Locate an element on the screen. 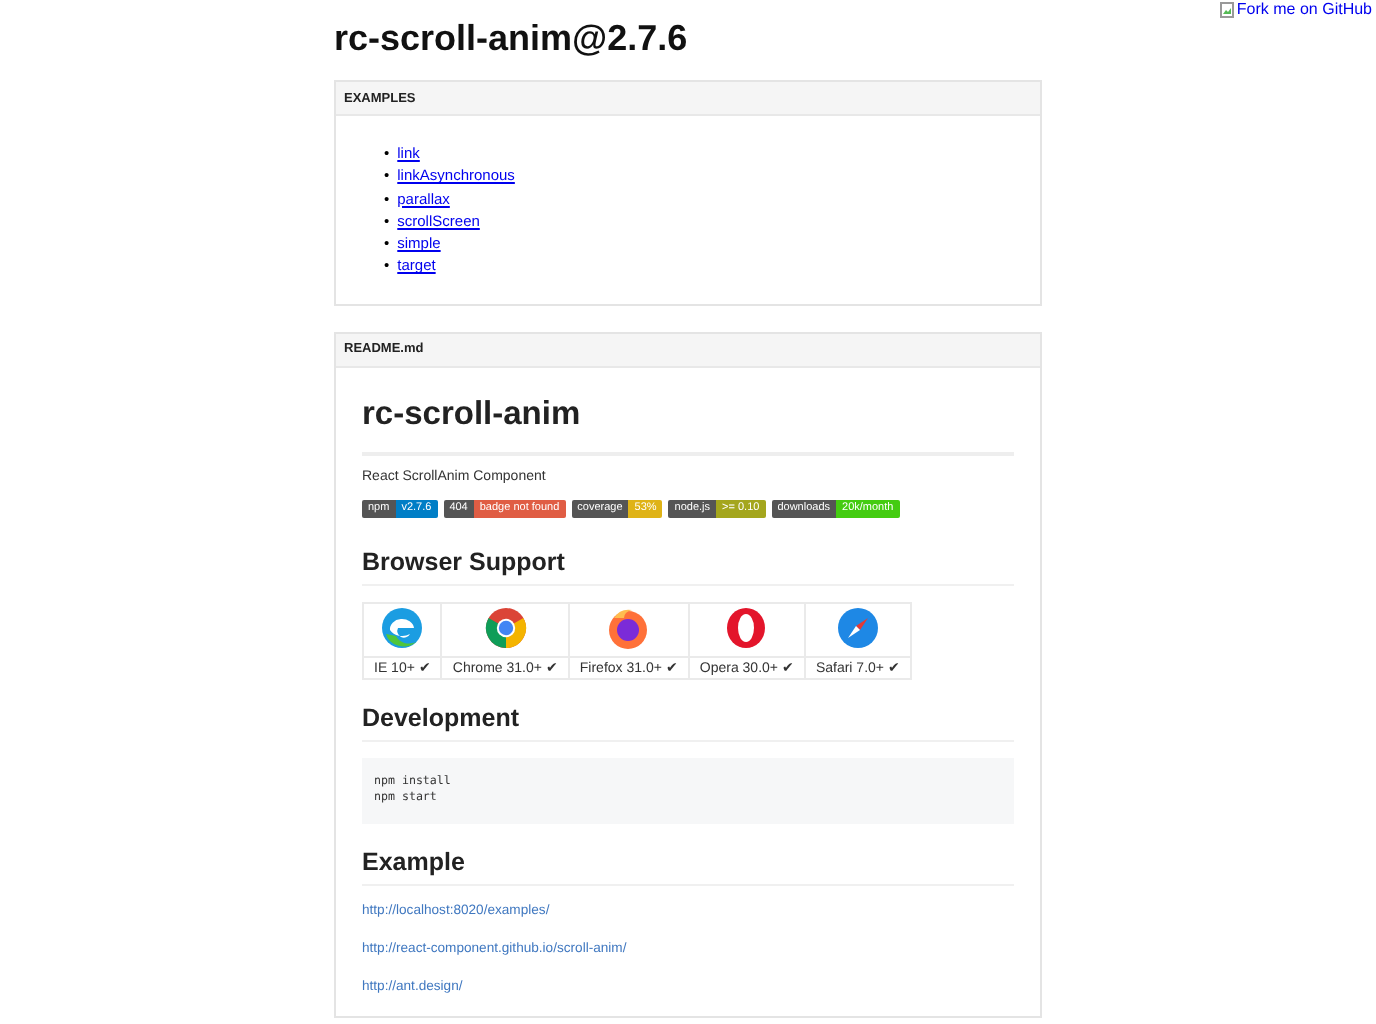 The height and width of the screenshot is (1024, 1376). fork-link: Fork me on GitHub is located at coordinates (1296, 9).